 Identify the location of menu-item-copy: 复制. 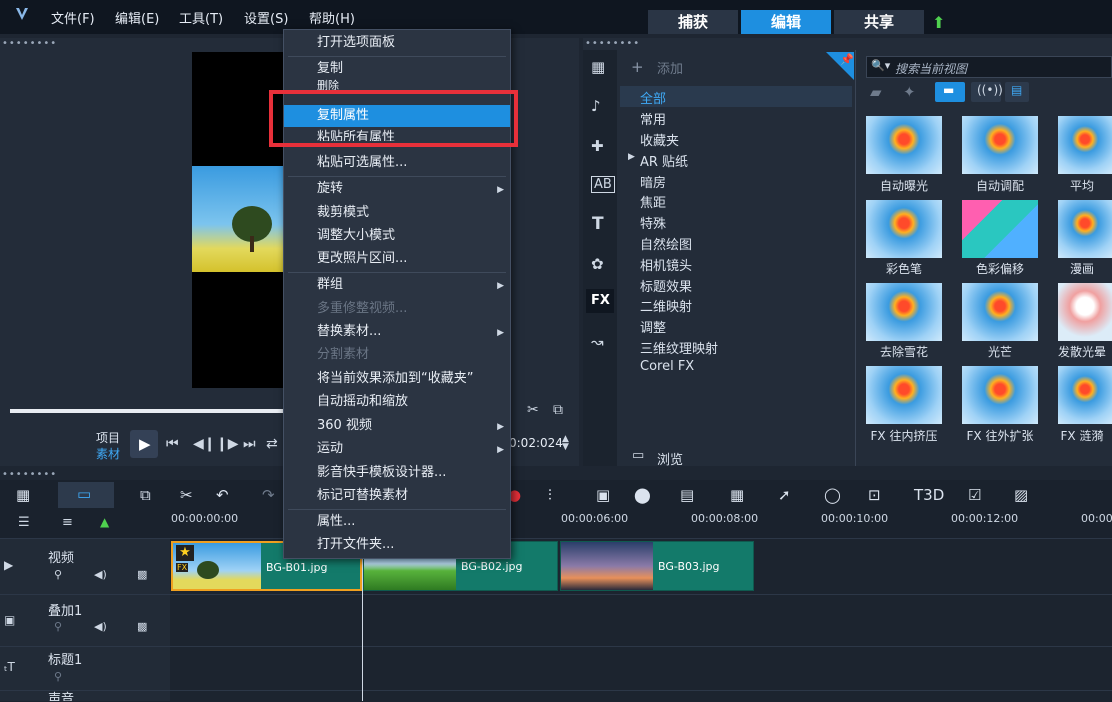
(397, 69).